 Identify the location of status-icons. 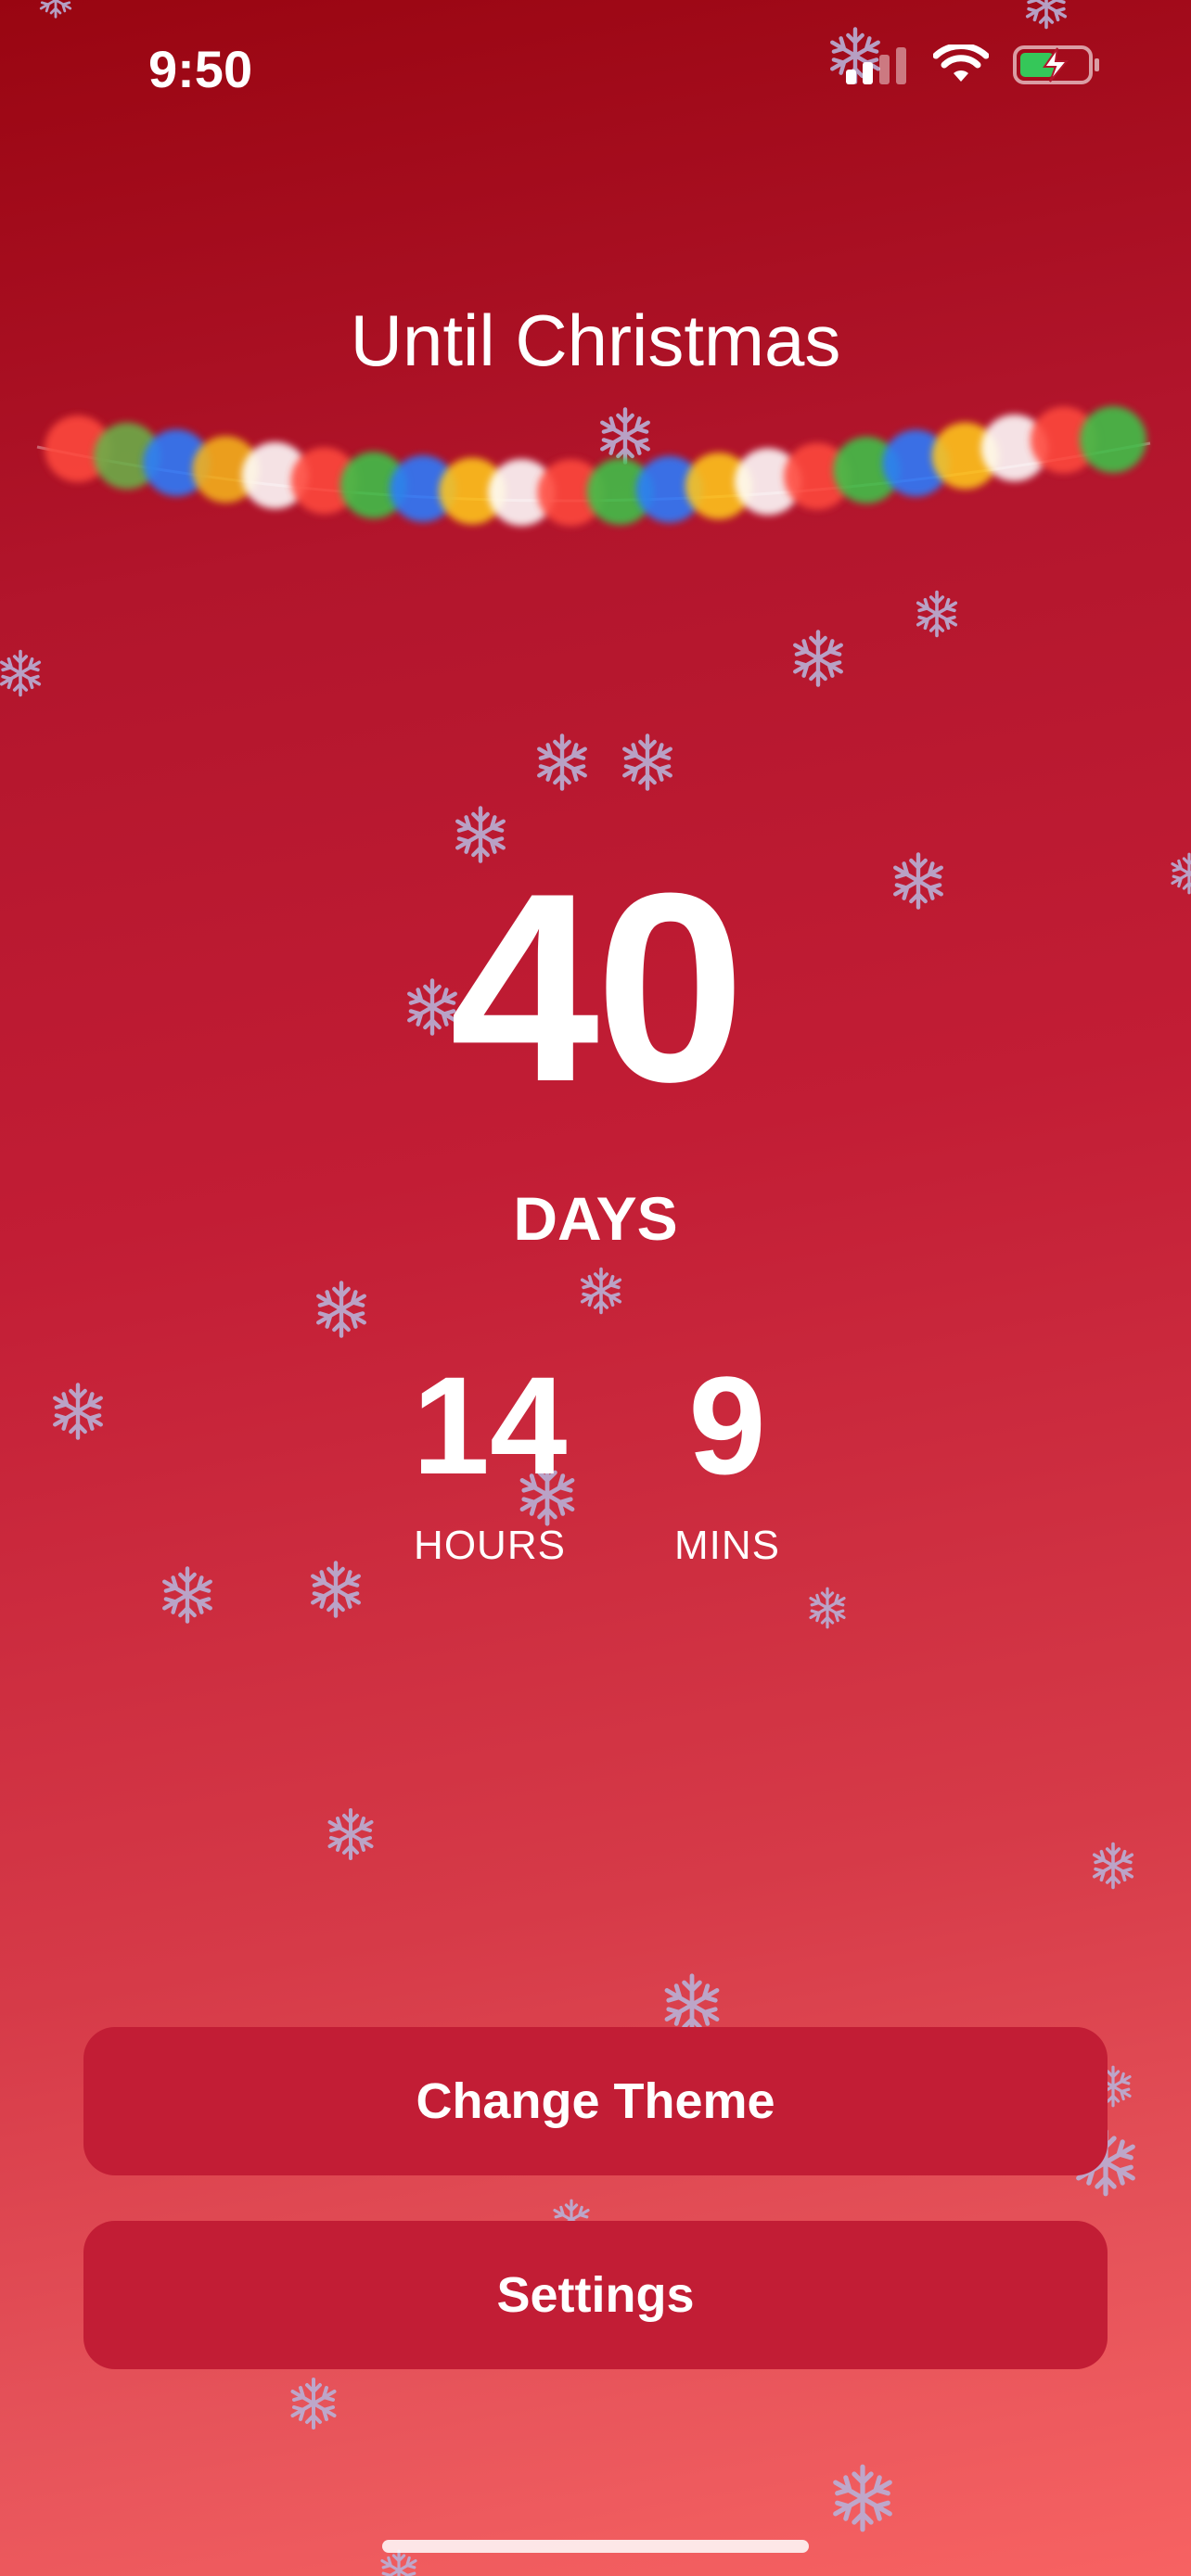
(974, 65).